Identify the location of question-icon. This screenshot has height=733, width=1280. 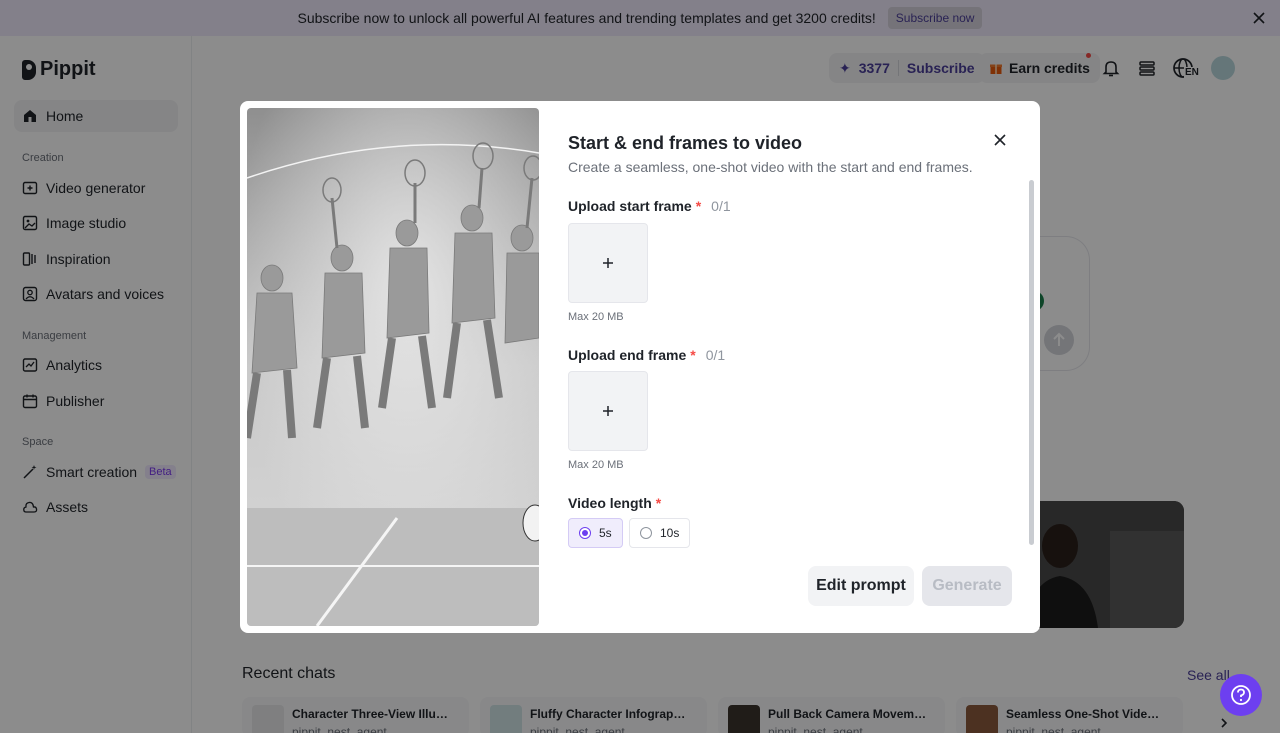
(1241, 695).